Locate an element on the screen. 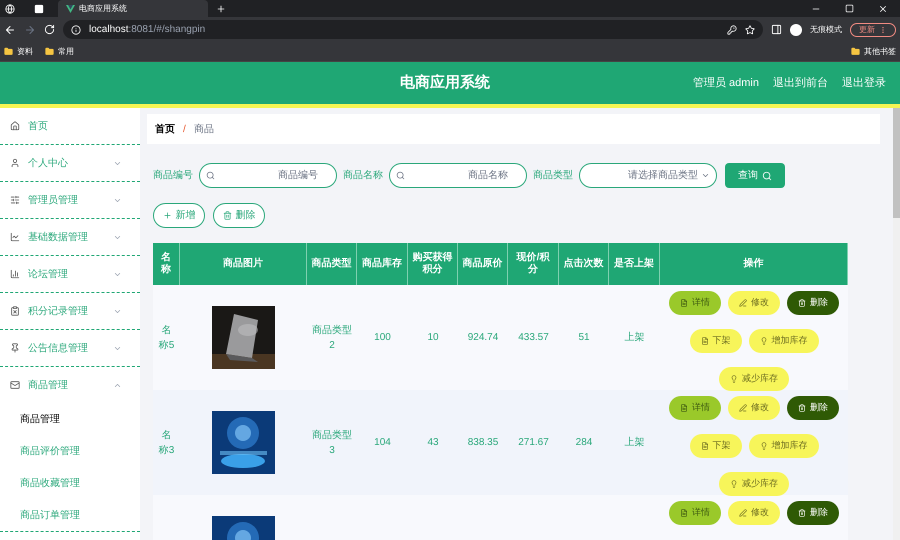 The width and height of the screenshot is (900, 540). forward-icon is located at coordinates (30, 30).